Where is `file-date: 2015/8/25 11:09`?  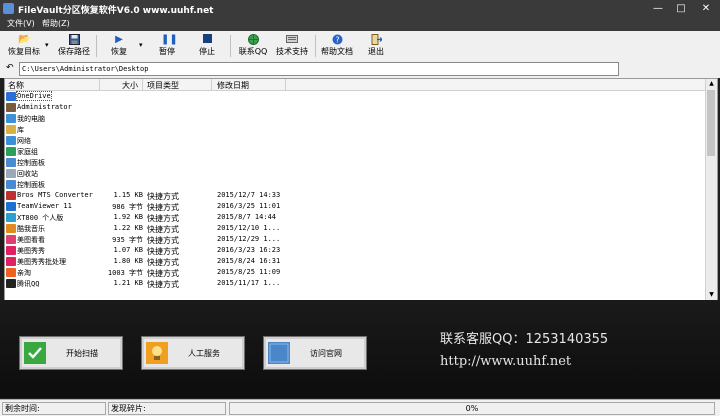
file-date: 2015/8/25 11:09 is located at coordinates (249, 272).